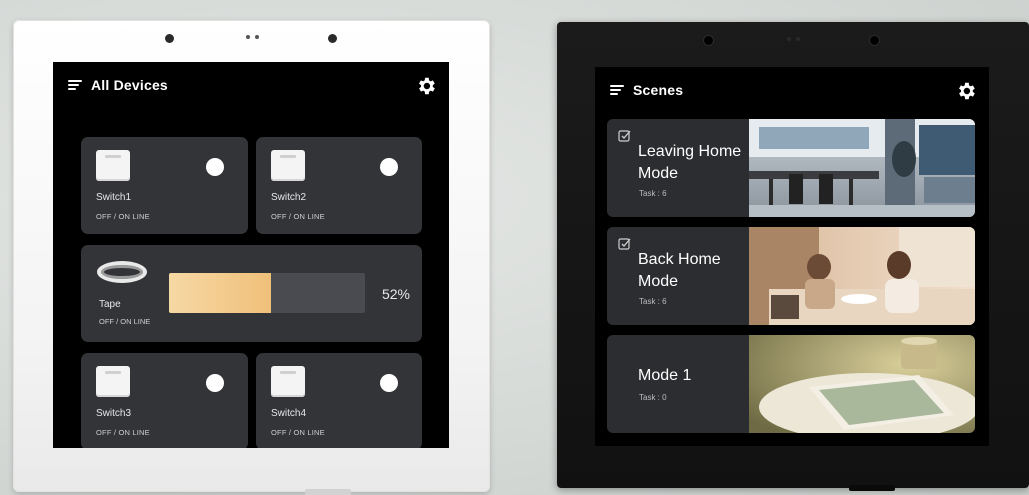  I want to click on scene-name: Back Home Mode, so click(679, 270).